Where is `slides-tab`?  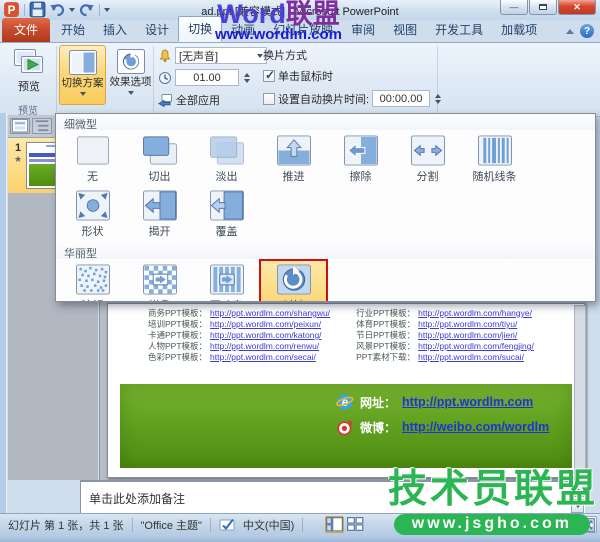
slides-tab is located at coordinates (20, 126).